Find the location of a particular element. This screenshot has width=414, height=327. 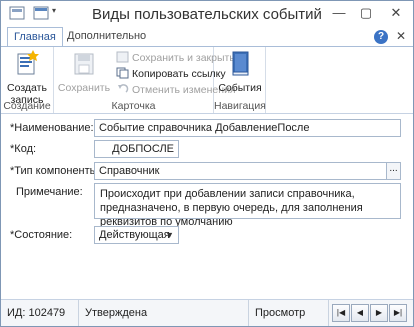

state-value: Действующая is located at coordinates (134, 235).